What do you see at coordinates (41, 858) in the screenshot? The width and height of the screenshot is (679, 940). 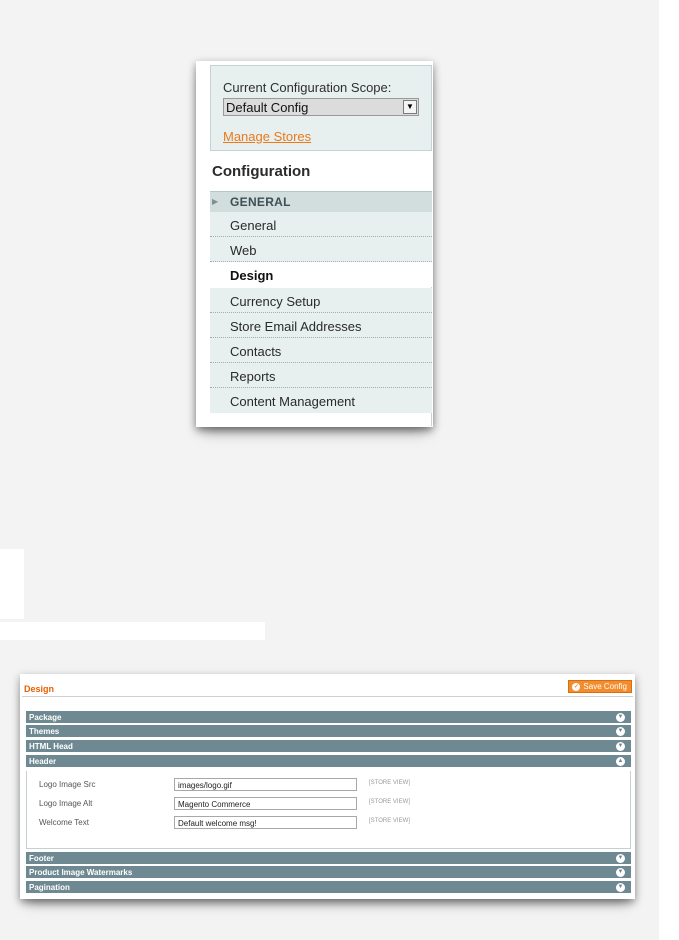 I see `group-label: Footer` at bounding box center [41, 858].